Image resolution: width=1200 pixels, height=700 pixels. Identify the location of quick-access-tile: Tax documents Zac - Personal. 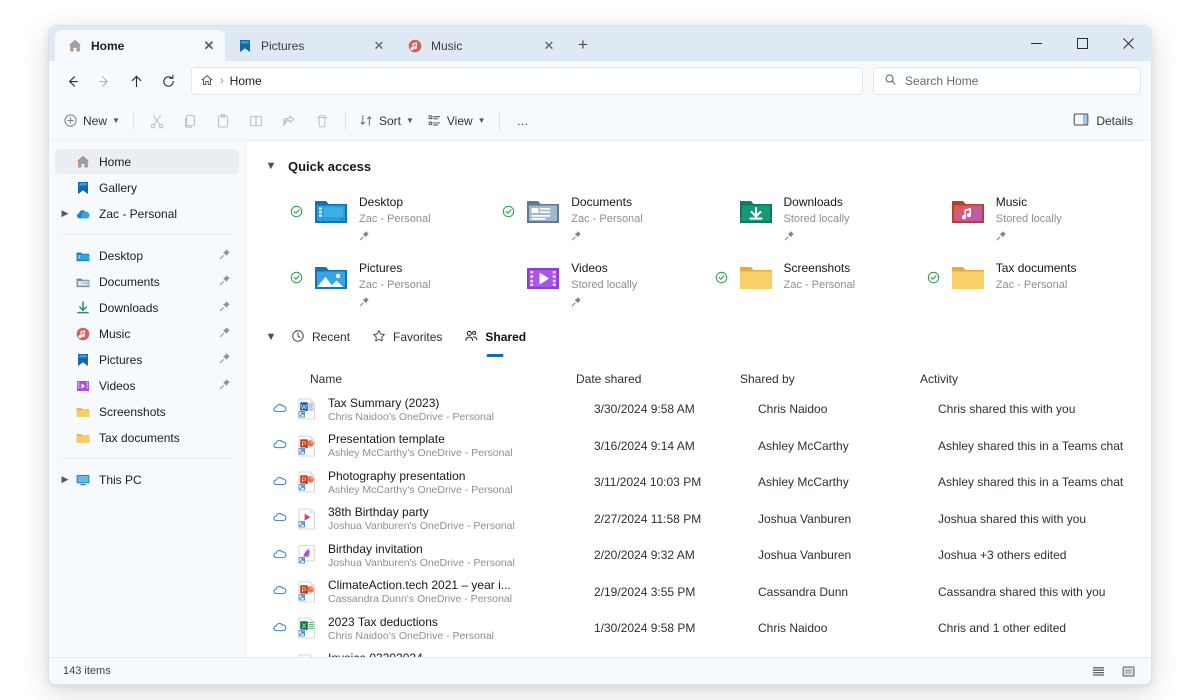
(1027, 281).